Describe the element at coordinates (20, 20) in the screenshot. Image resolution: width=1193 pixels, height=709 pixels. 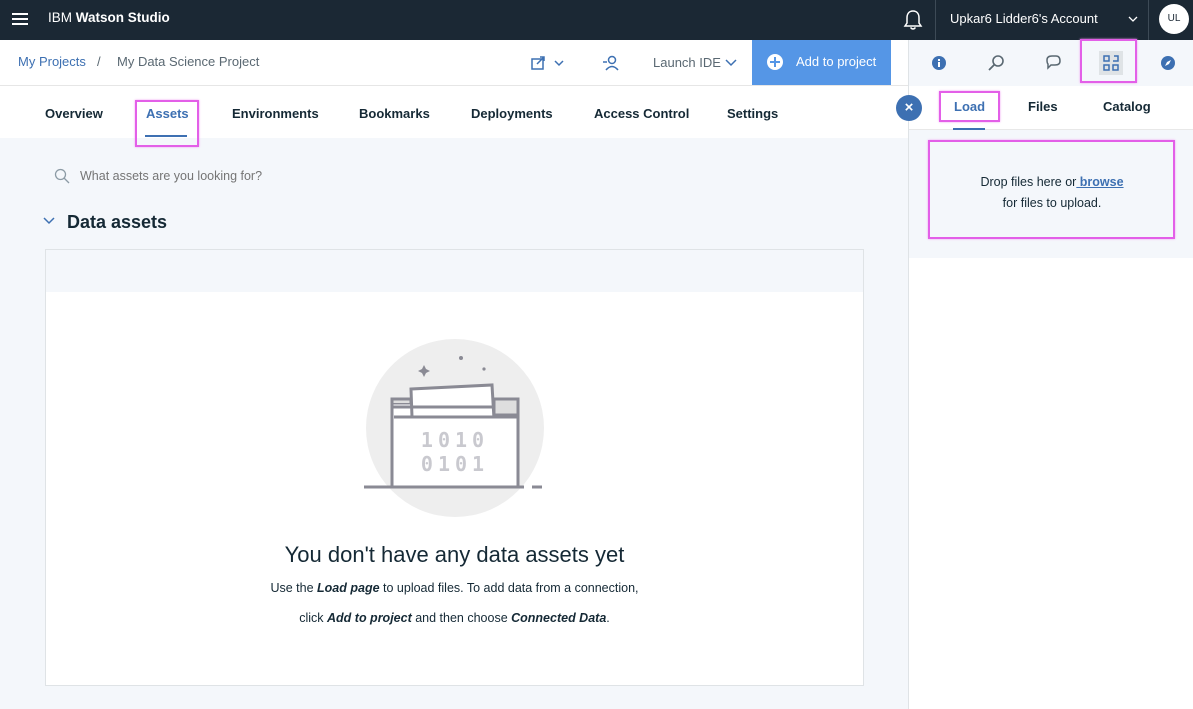
I see `hamburger-menu-icon` at that location.